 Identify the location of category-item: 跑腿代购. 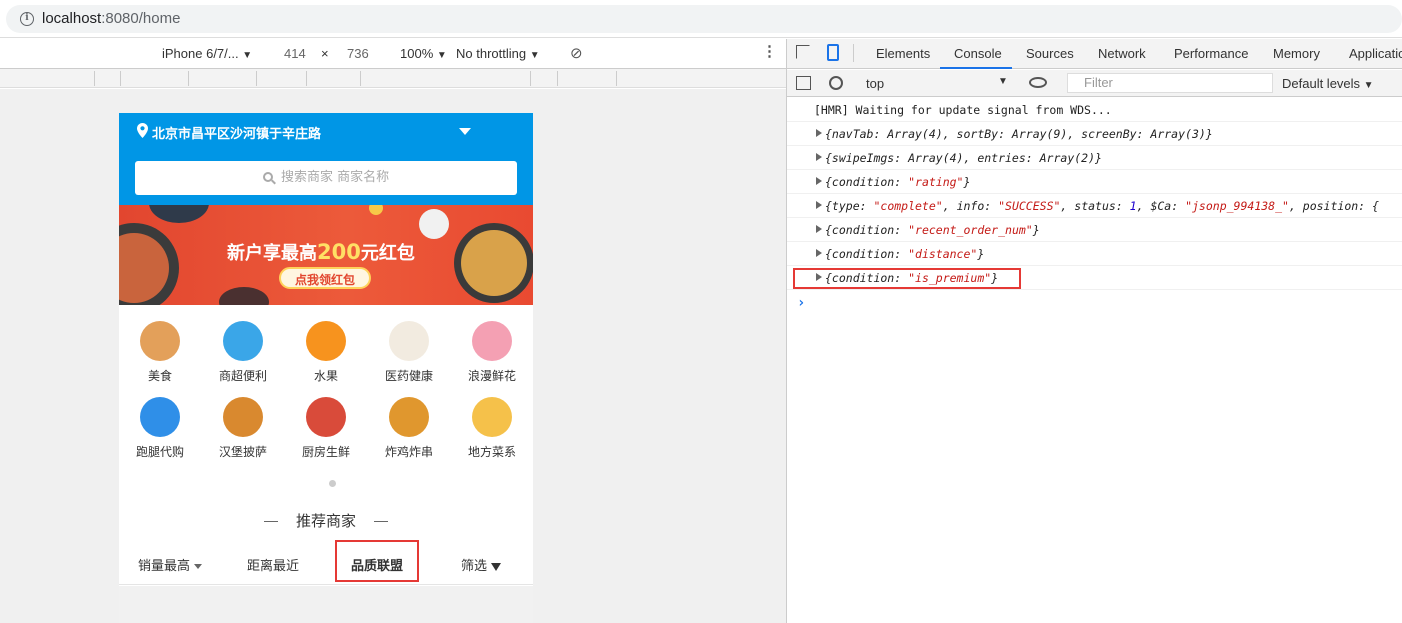
(160, 428).